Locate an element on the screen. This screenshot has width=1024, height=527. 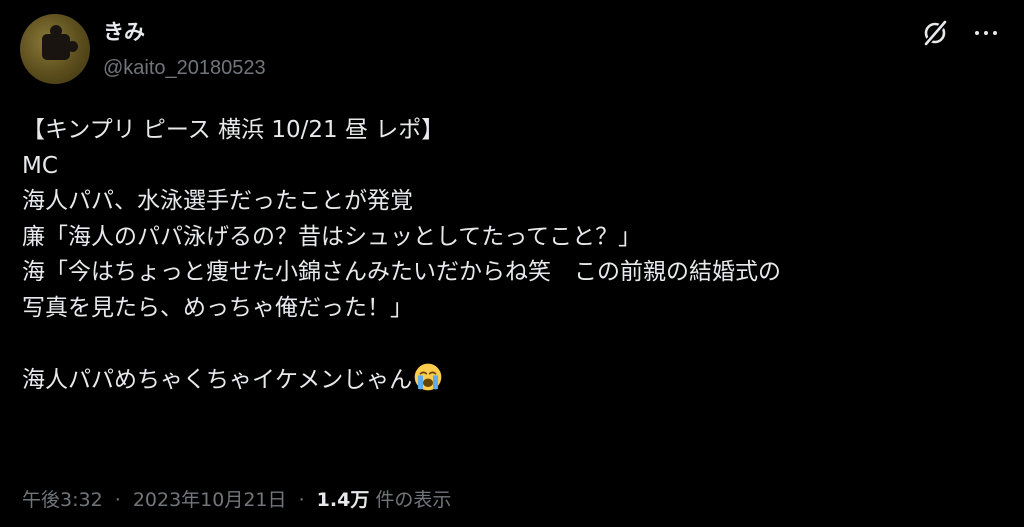
author-handle: @kaito_20180523 is located at coordinates (184, 68).